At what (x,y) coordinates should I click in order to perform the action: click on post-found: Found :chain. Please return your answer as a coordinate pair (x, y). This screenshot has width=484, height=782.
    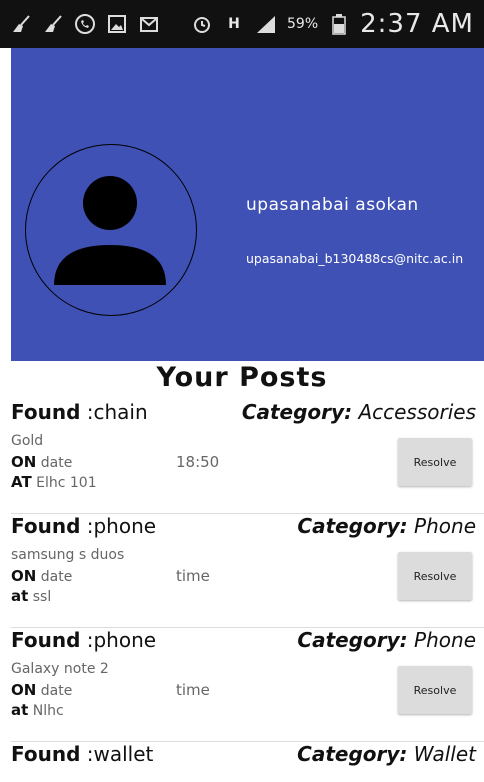
    Looking at the image, I should click on (79, 412).